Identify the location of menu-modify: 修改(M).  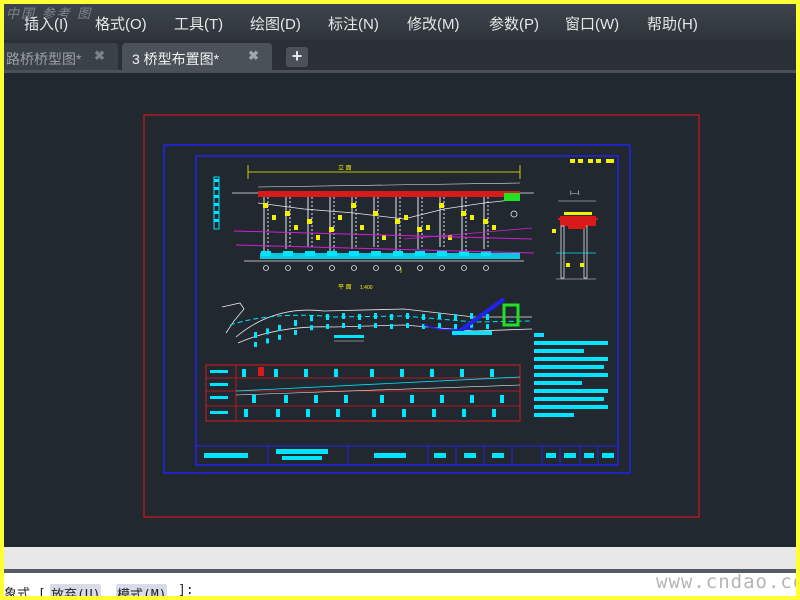
(433, 23).